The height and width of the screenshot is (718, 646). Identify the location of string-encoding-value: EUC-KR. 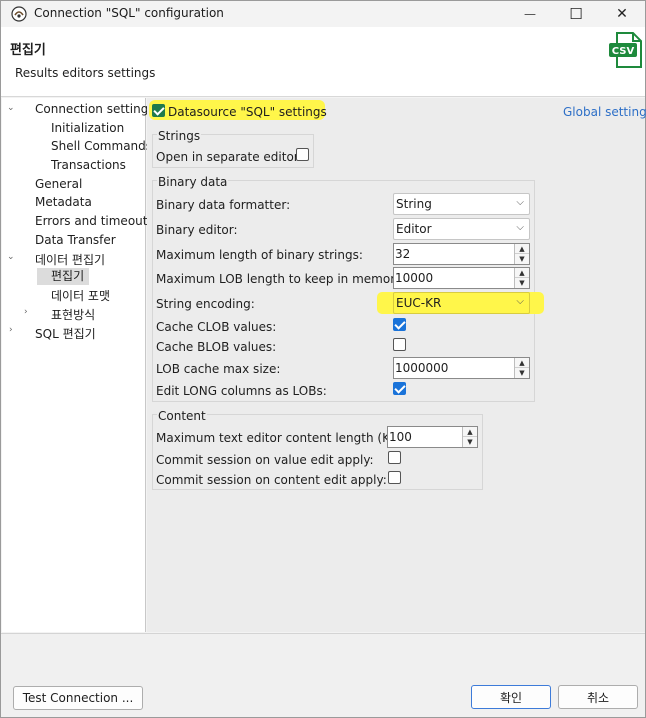
(419, 303).